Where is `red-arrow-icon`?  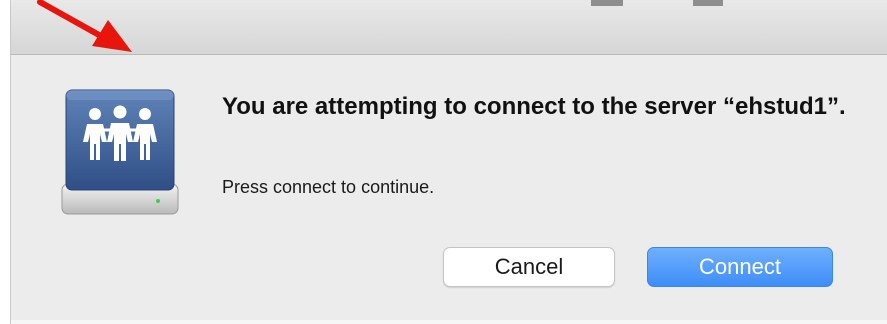 red-arrow-icon is located at coordinates (84, 26).